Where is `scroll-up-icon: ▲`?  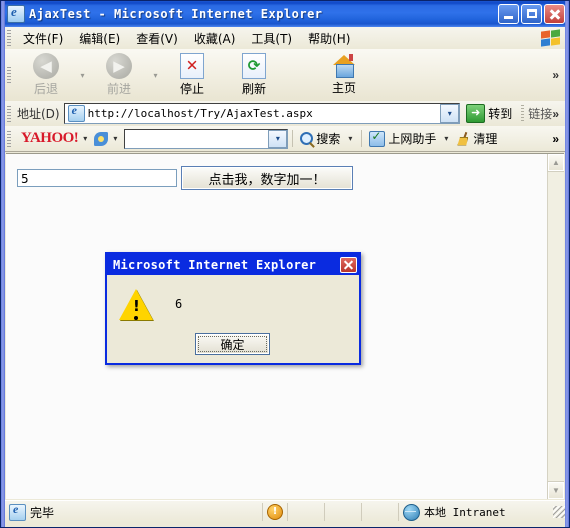 scroll-up-icon: ▲ is located at coordinates (555, 163).